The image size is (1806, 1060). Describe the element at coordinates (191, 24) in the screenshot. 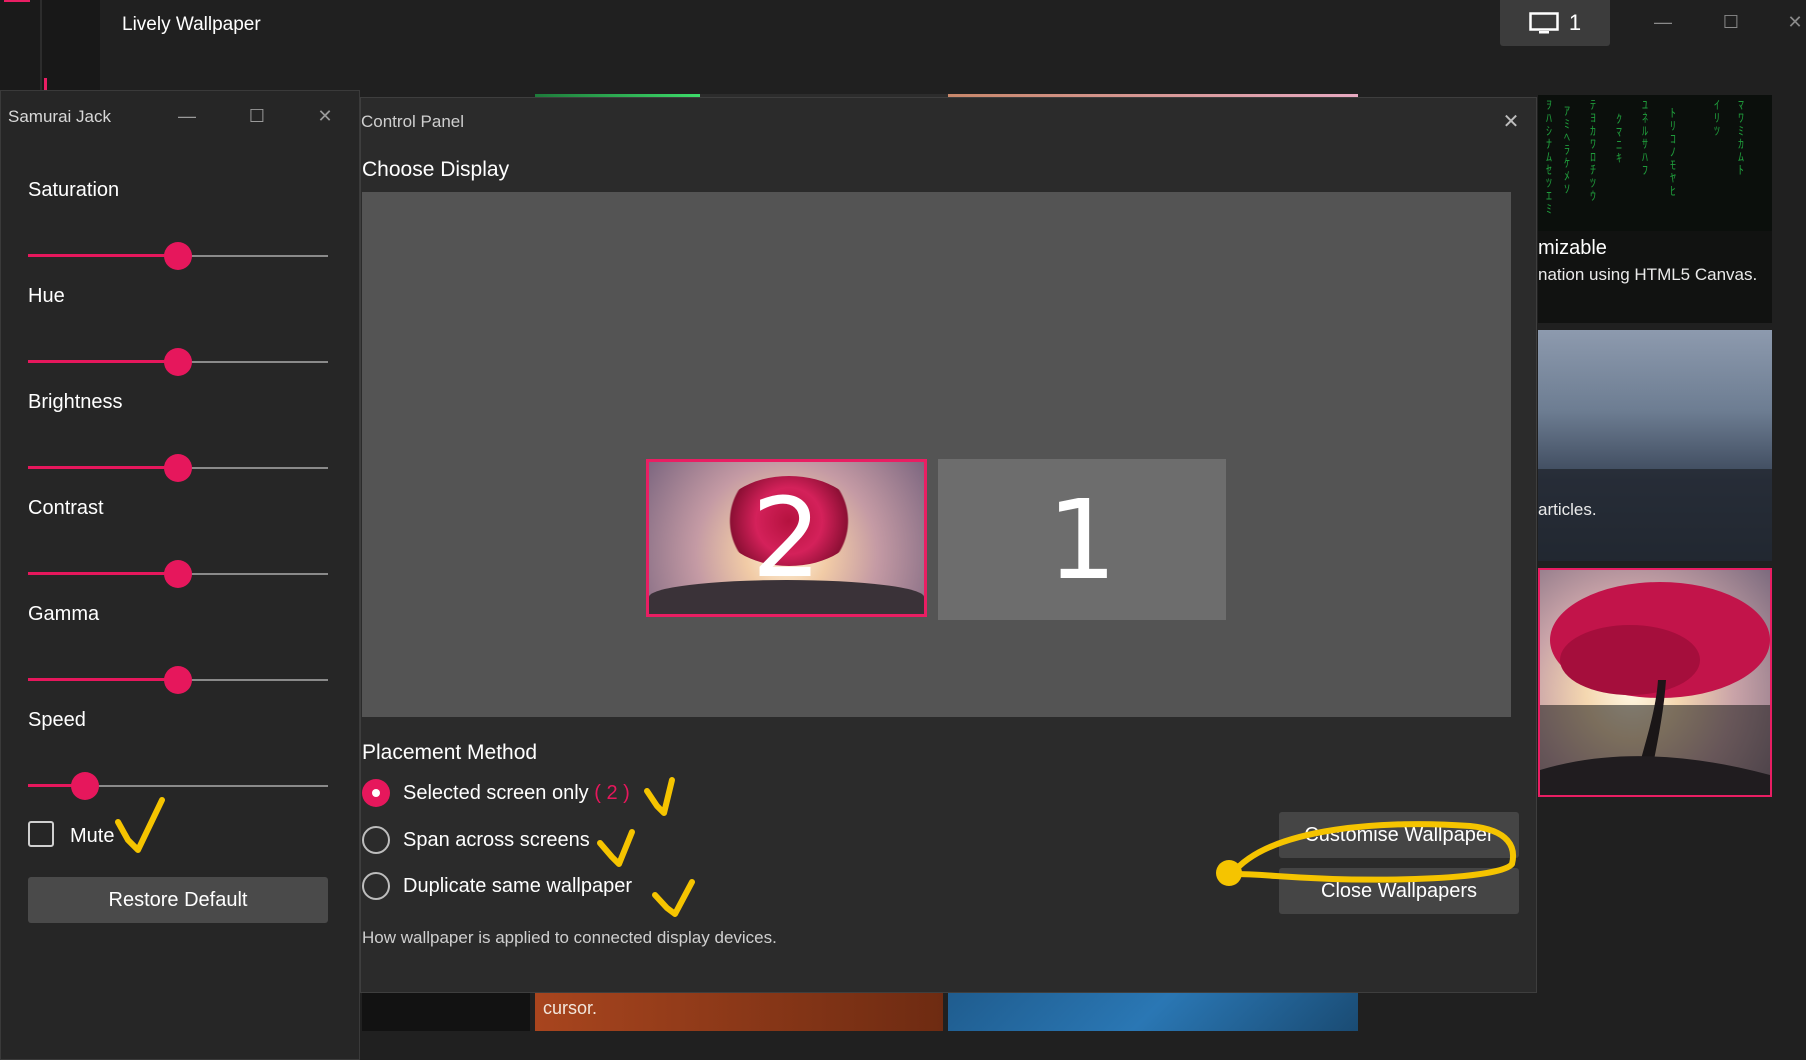

I see `app-title: Lively Wallpaper` at that location.